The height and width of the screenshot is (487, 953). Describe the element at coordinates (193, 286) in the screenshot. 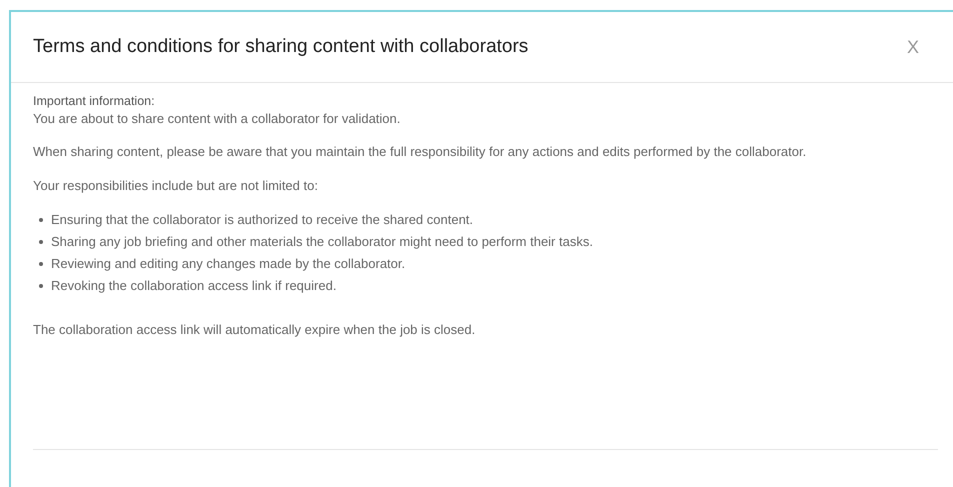

I see `list-item-text: Revoking the collaboration access link if required.` at that location.